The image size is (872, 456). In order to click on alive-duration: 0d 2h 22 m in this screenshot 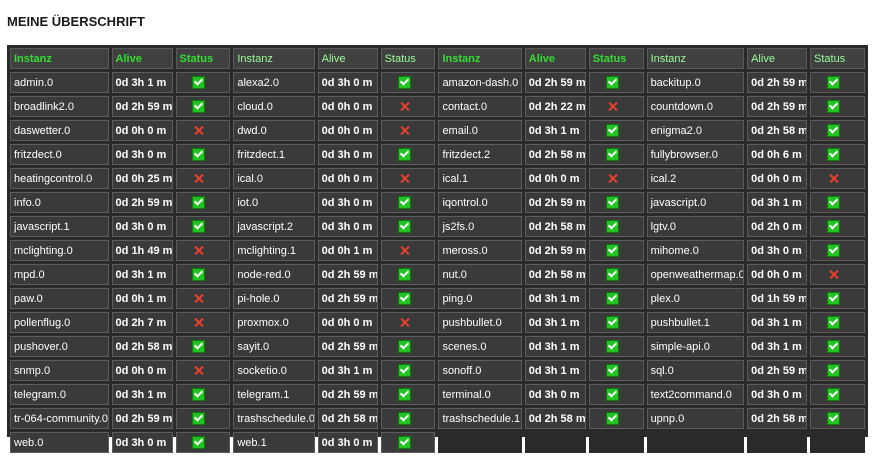, I will do `click(555, 106)`.